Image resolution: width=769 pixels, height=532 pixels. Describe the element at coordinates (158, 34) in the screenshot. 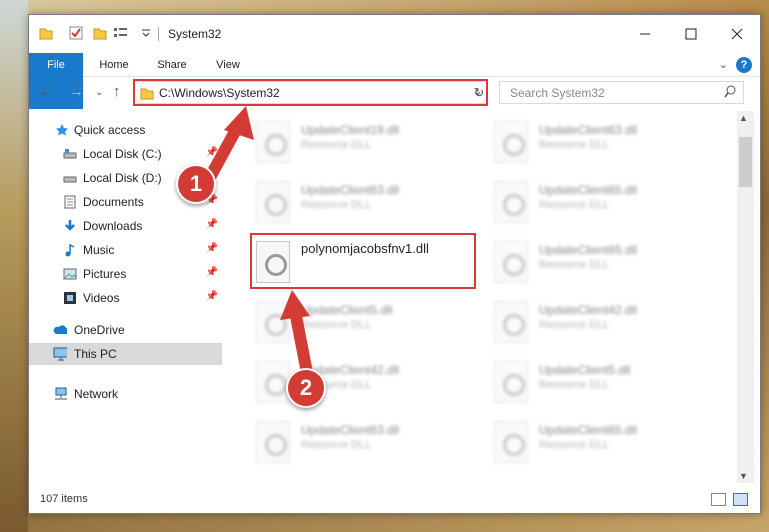

I see `title-separator` at that location.